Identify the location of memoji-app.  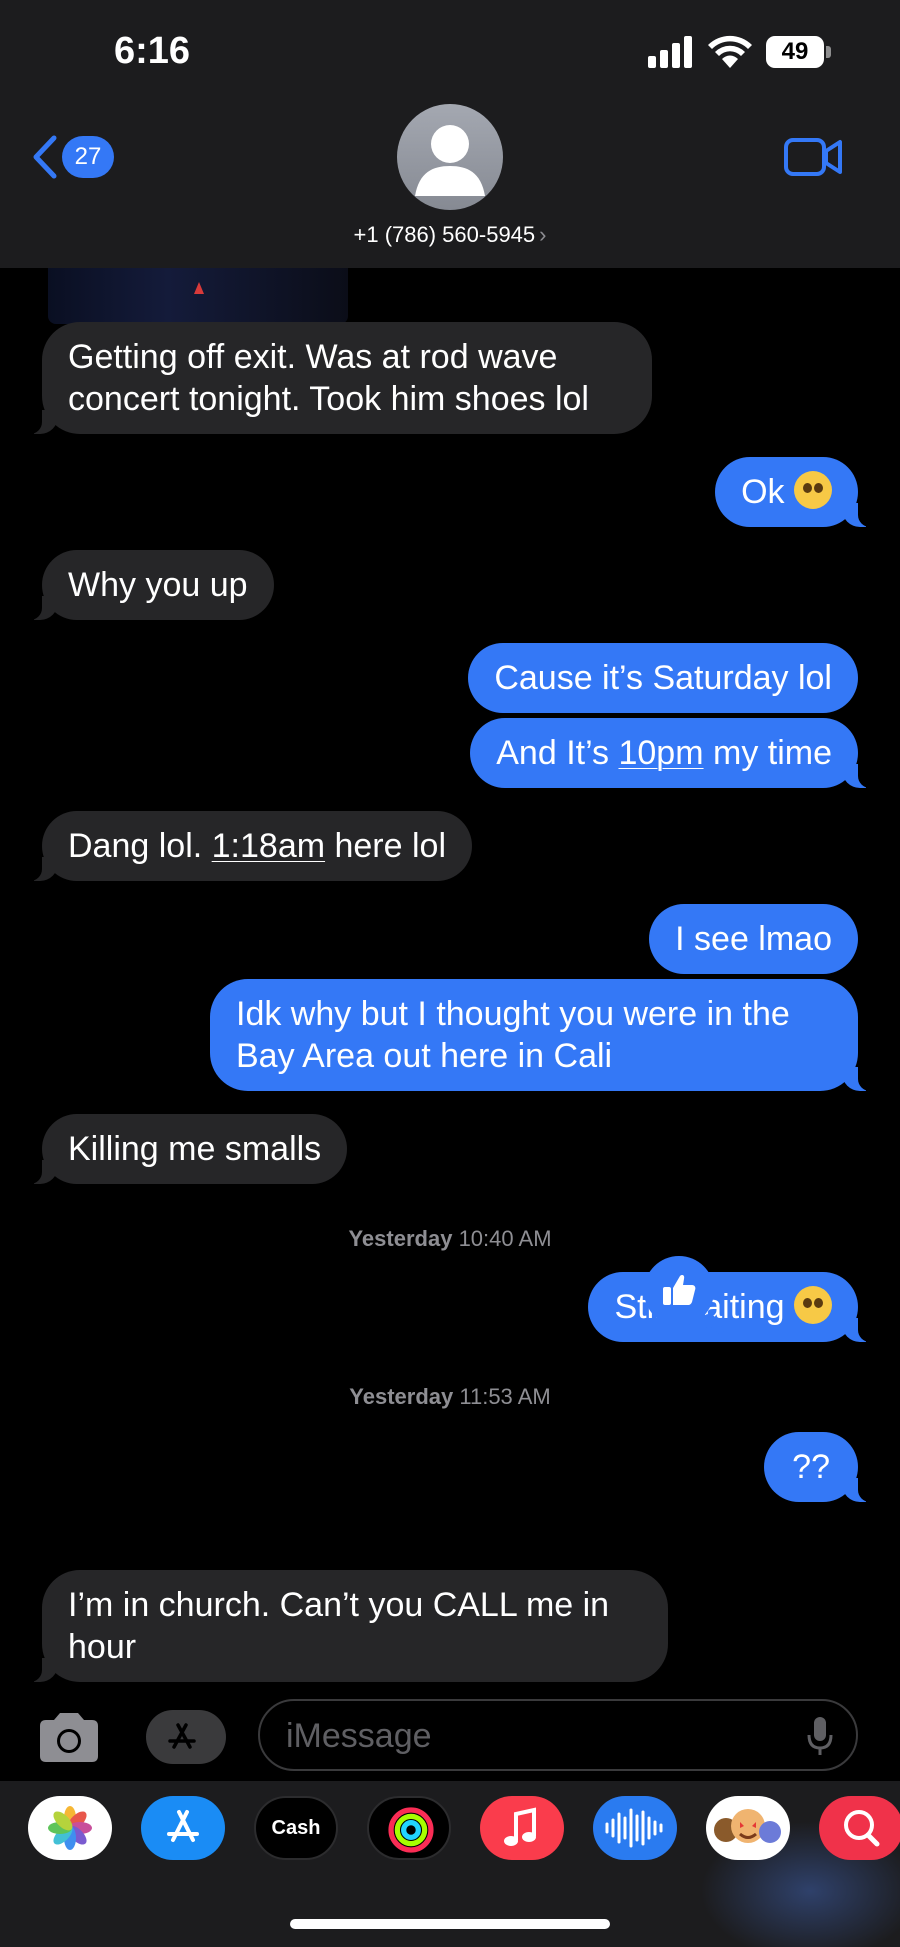
(748, 1828).